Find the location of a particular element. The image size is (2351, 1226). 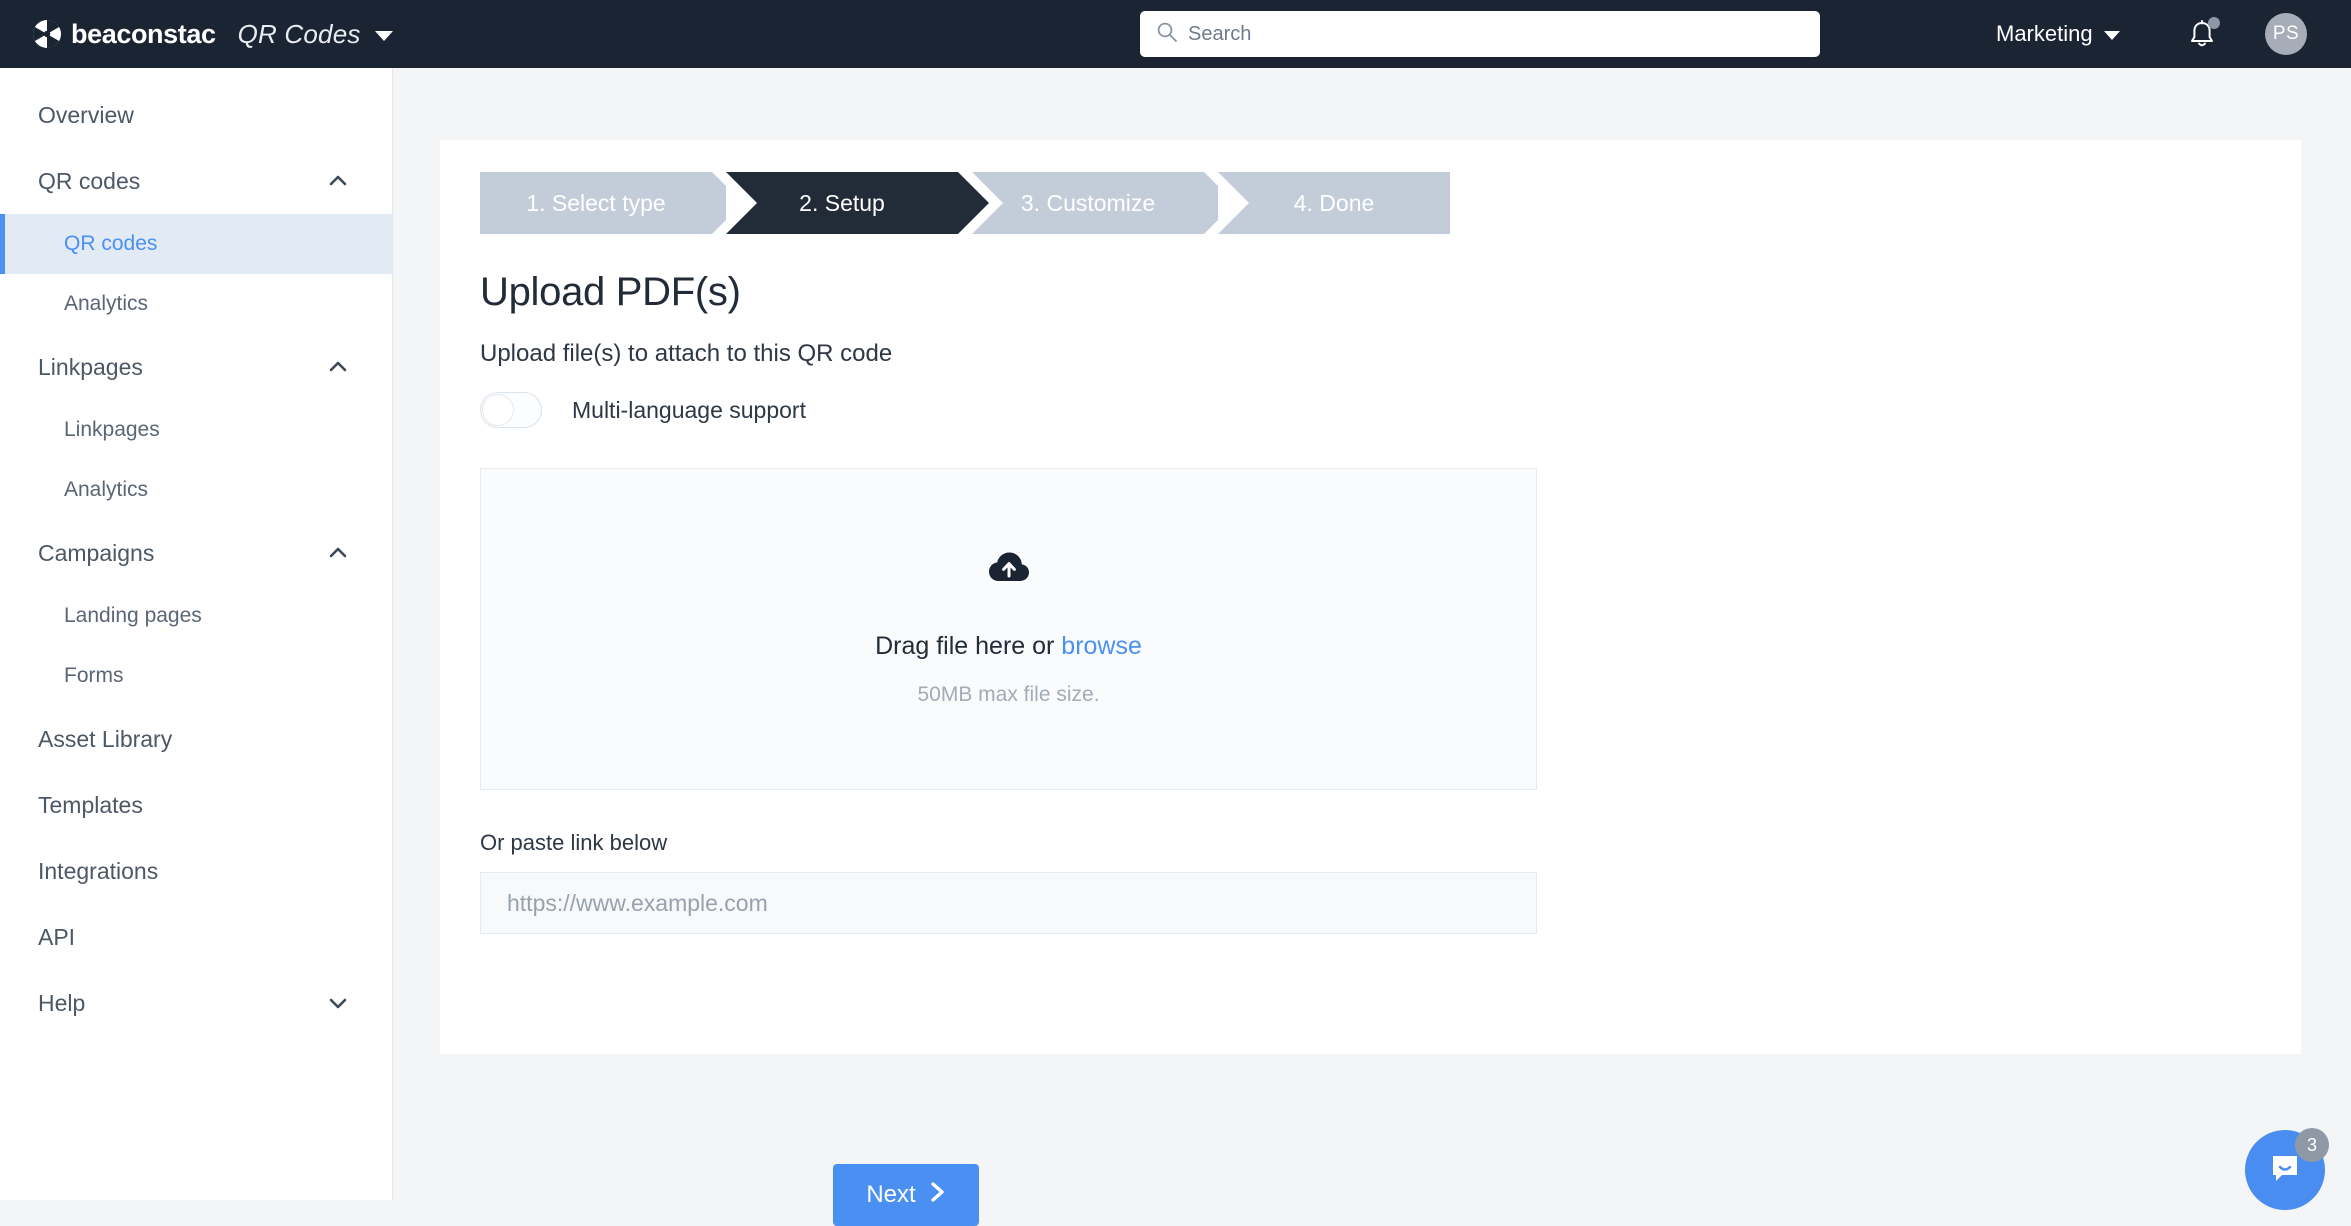

sidebar-item-api: API is located at coordinates (196, 937).